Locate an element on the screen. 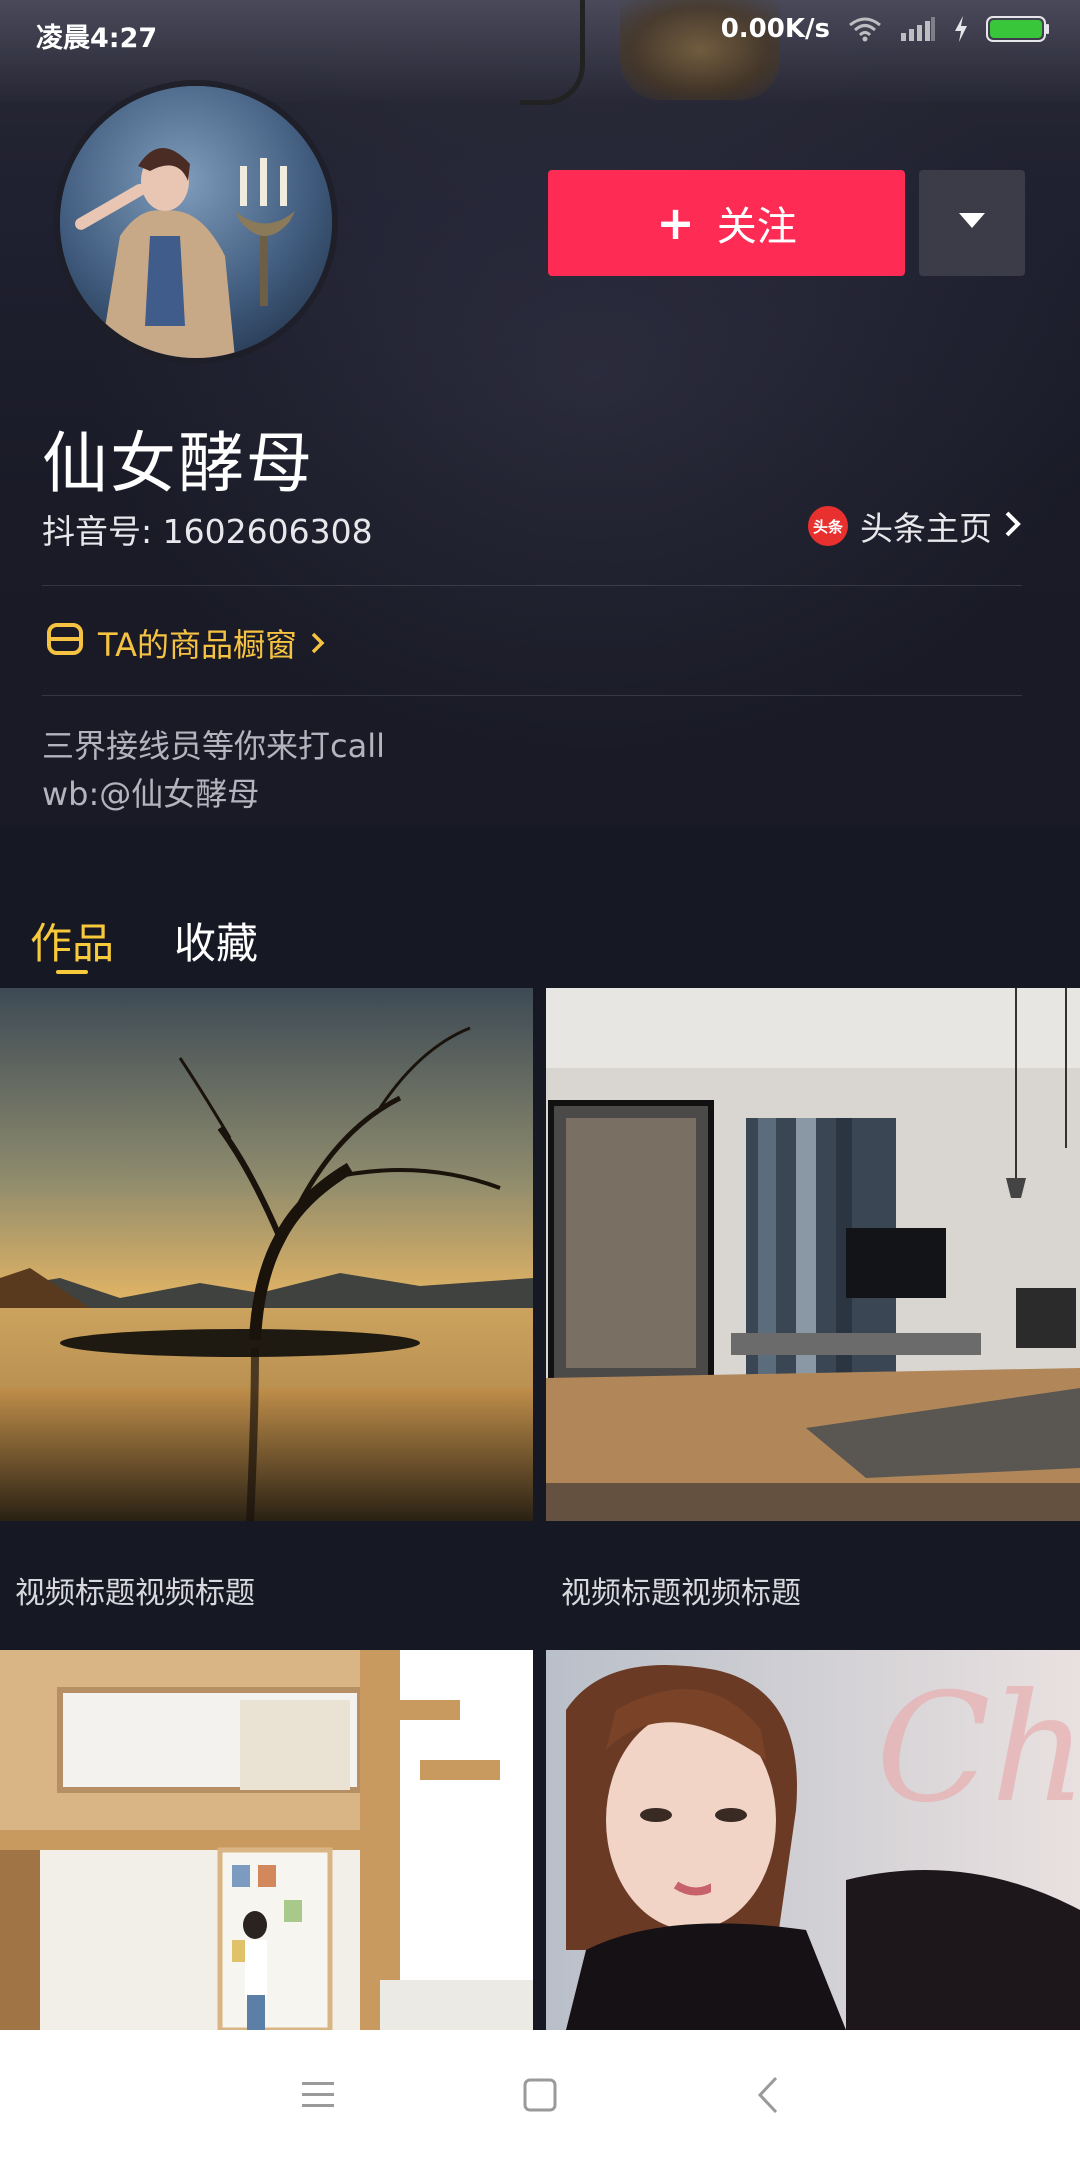  toutiao-badge-icon: 头条 is located at coordinates (828, 526).